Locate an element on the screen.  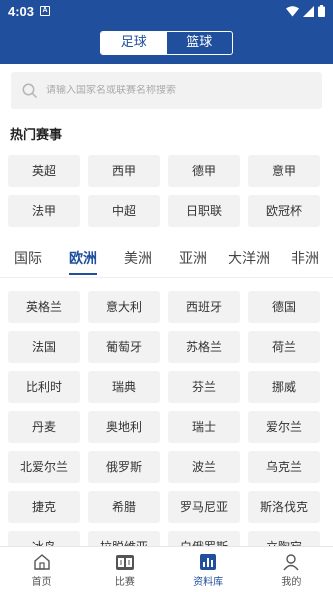
hot-event-chip: 英超 is located at coordinates (44, 171).